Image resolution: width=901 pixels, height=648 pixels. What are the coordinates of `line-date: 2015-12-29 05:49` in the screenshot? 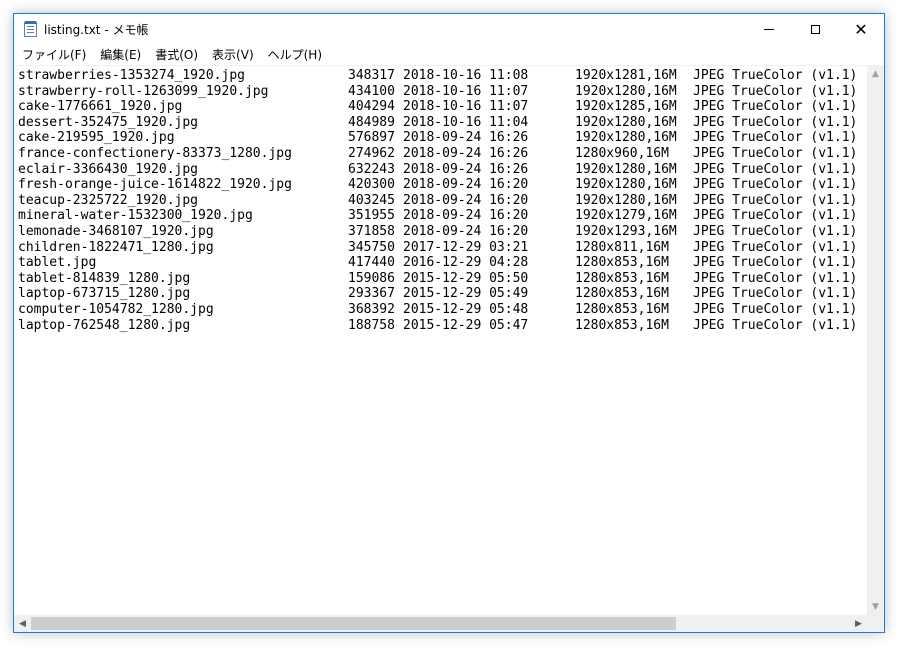 It's located at (466, 294).